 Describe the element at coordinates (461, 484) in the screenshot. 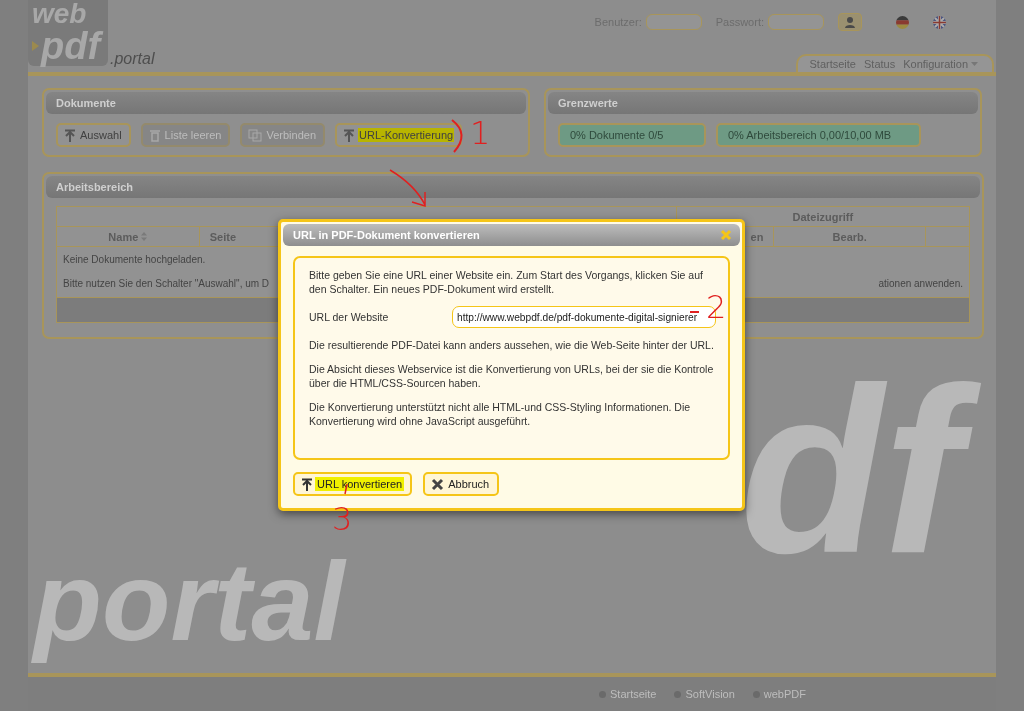

I see `dialog-button: Abbruch` at that location.